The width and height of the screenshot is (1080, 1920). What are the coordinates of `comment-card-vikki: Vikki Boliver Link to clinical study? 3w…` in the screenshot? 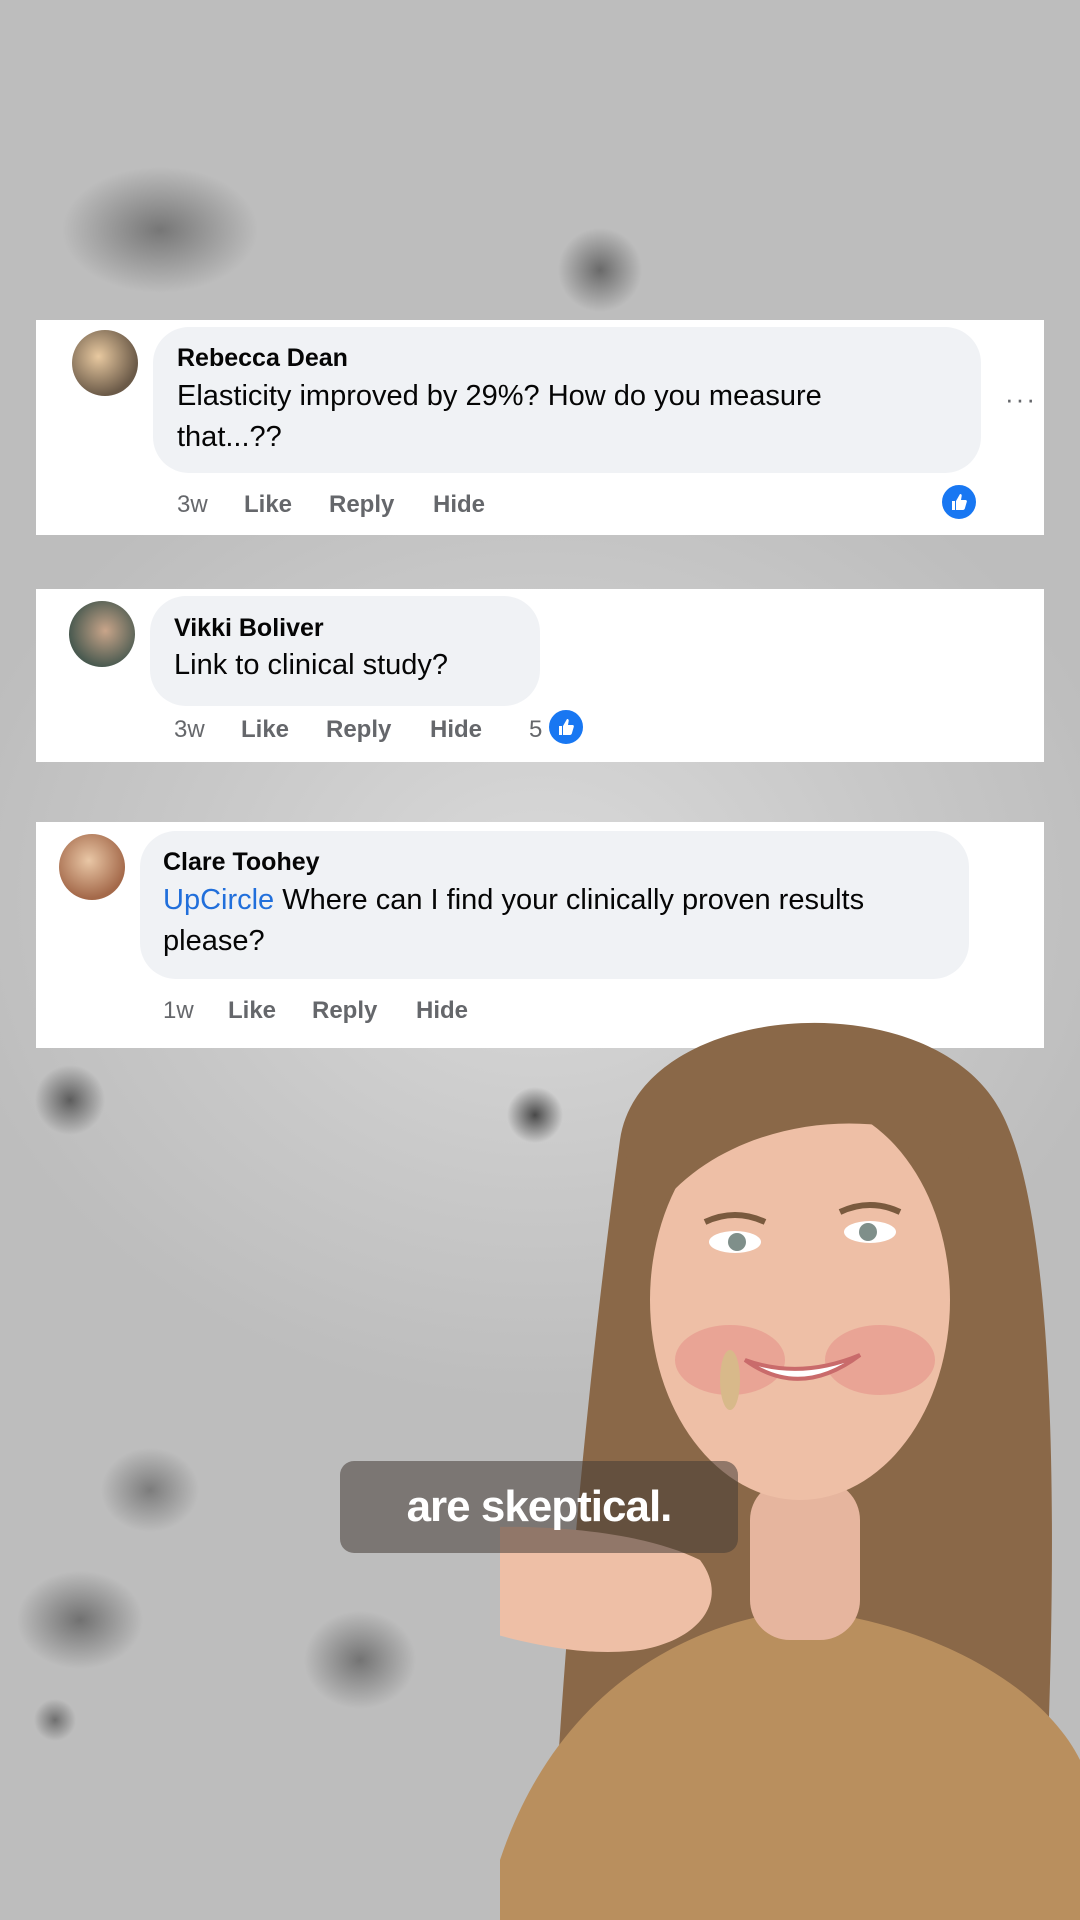 It's located at (540, 675).